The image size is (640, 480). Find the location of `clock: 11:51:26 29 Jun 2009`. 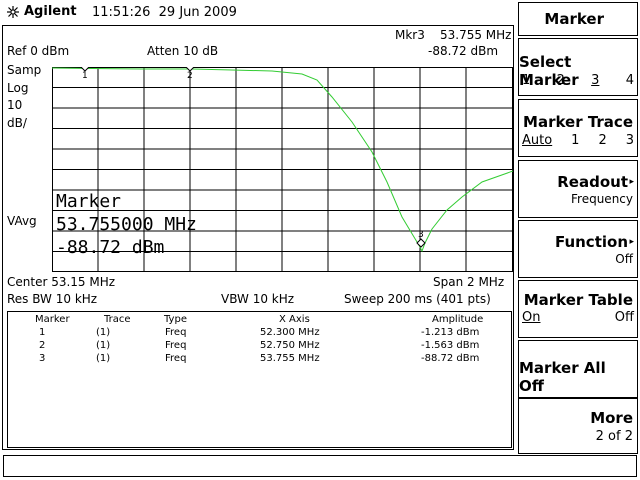

clock: 11:51:26 29 Jun 2009 is located at coordinates (164, 12).